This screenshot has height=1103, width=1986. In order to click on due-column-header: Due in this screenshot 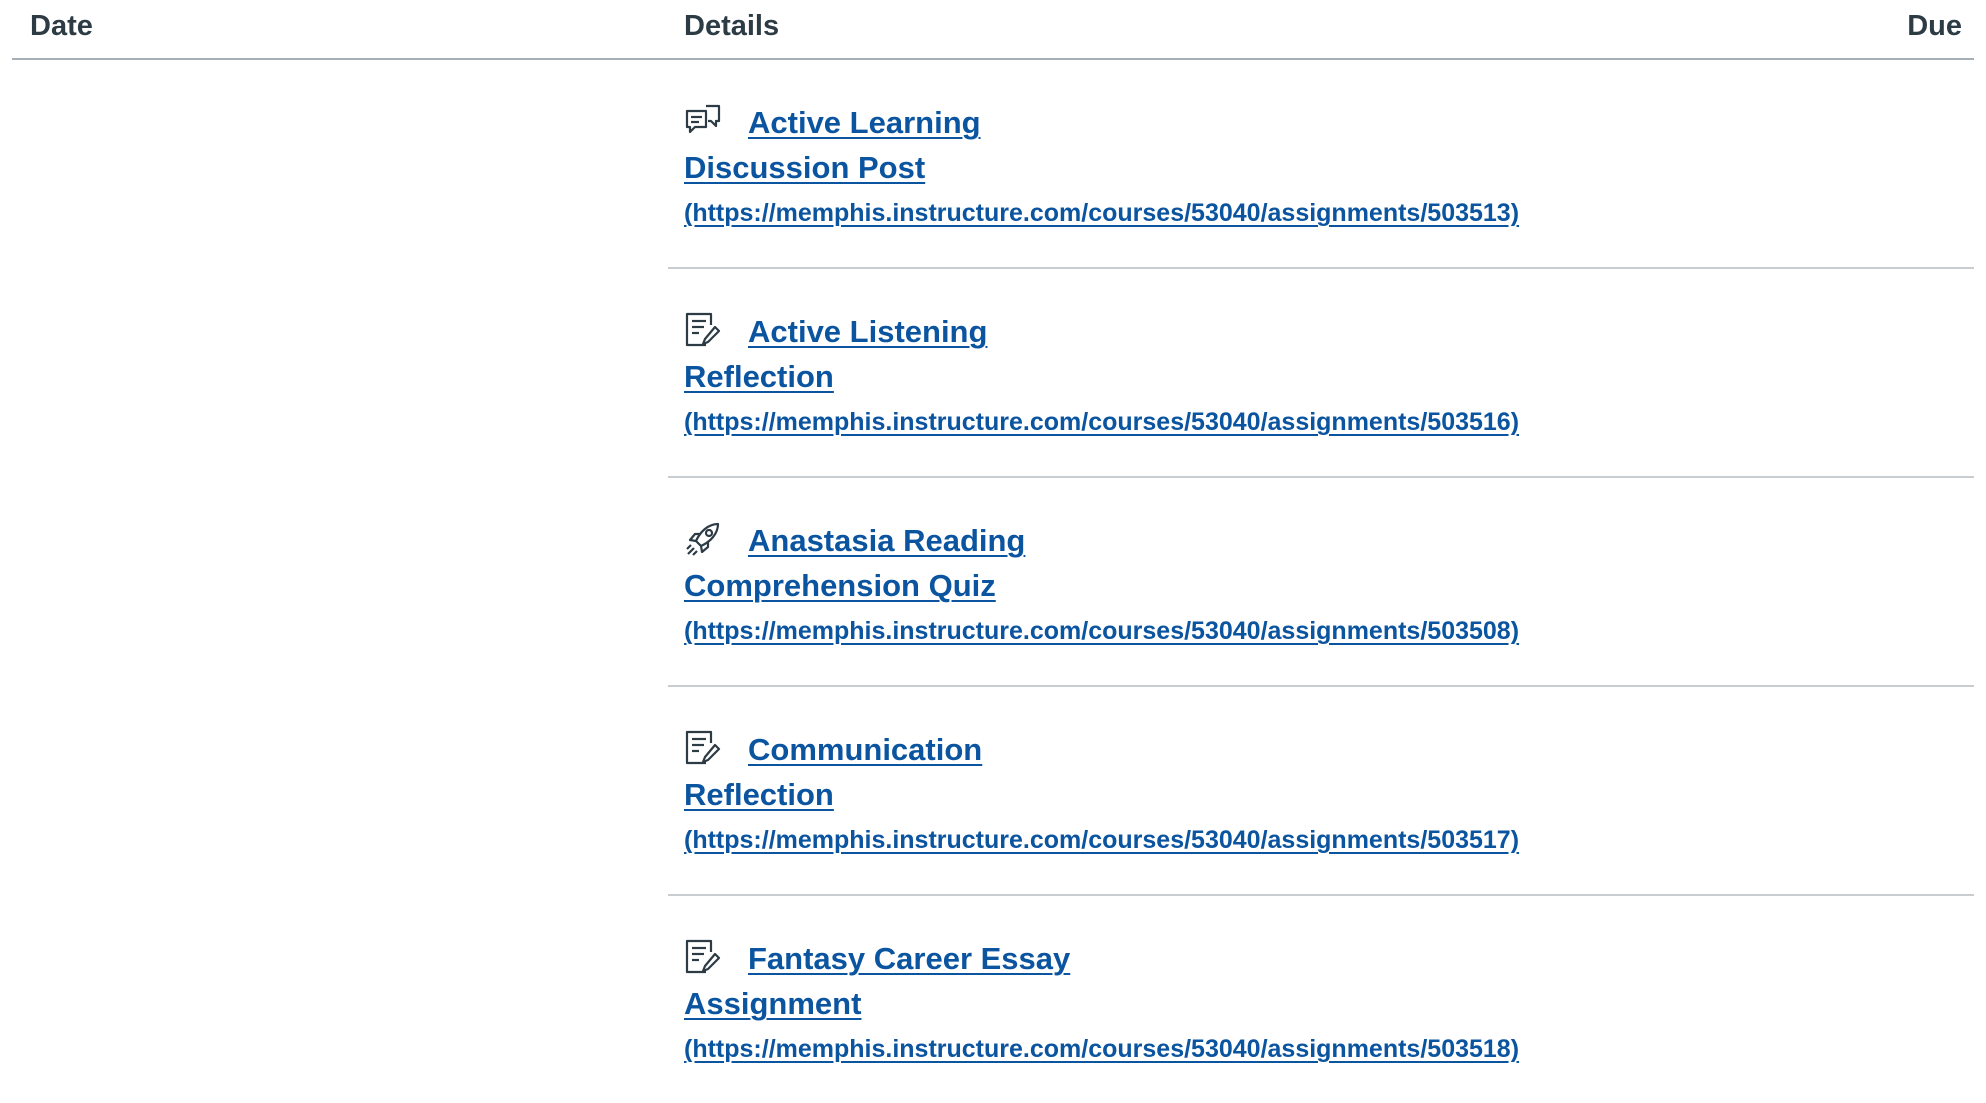, I will do `click(1934, 26)`.